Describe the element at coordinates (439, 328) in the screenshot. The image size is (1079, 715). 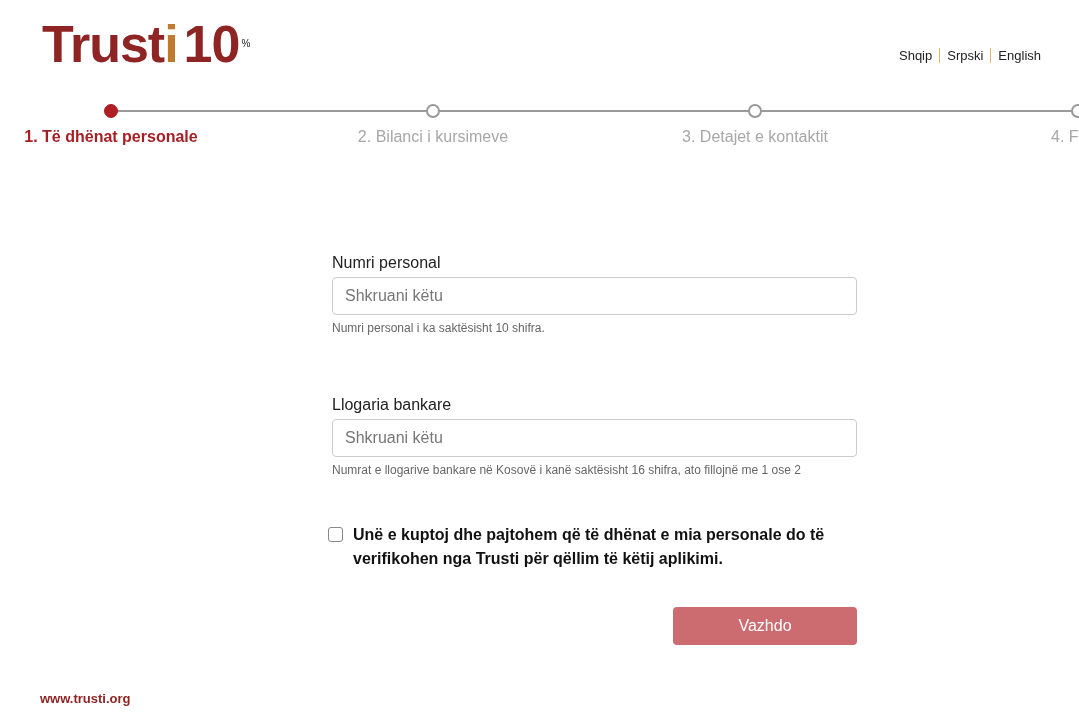
I see `help-text: Numri personal i ka saktësisht 10 shifra.` at that location.